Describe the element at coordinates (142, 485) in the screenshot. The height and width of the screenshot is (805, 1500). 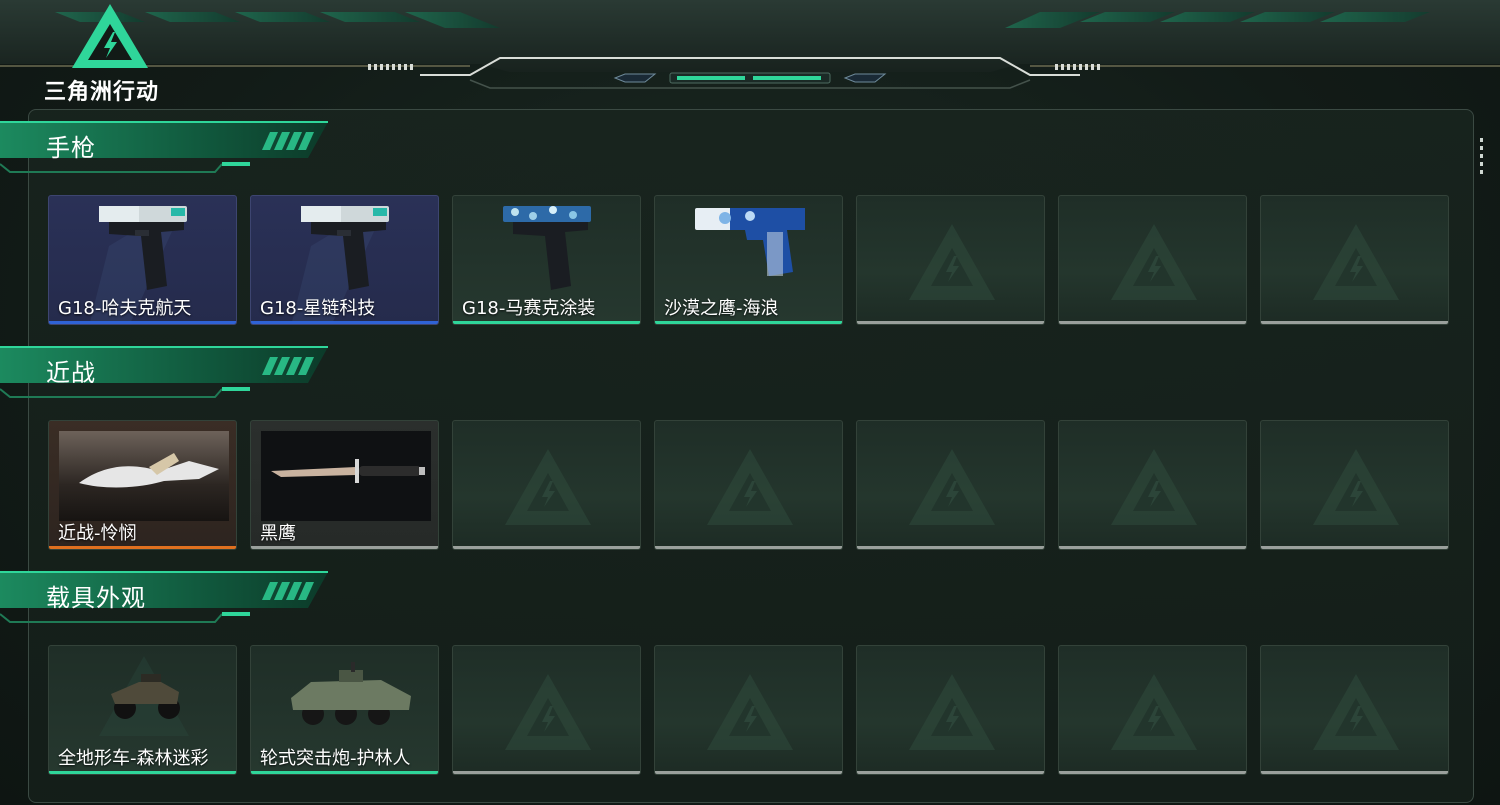
I see `item-card: 近战-怜悯` at that location.